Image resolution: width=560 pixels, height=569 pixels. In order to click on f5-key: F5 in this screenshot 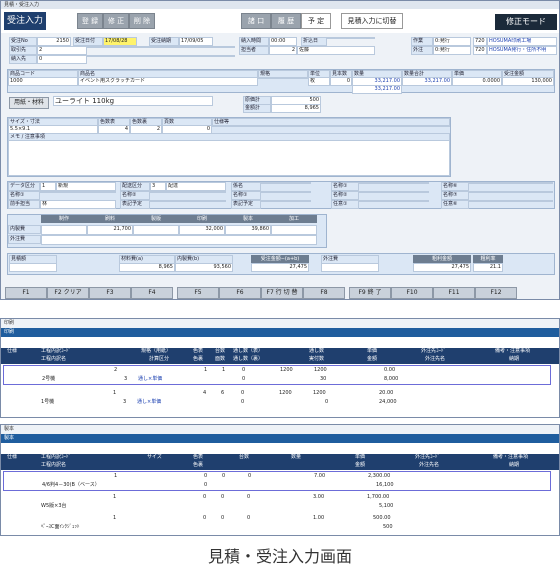, I will do `click(198, 293)`.